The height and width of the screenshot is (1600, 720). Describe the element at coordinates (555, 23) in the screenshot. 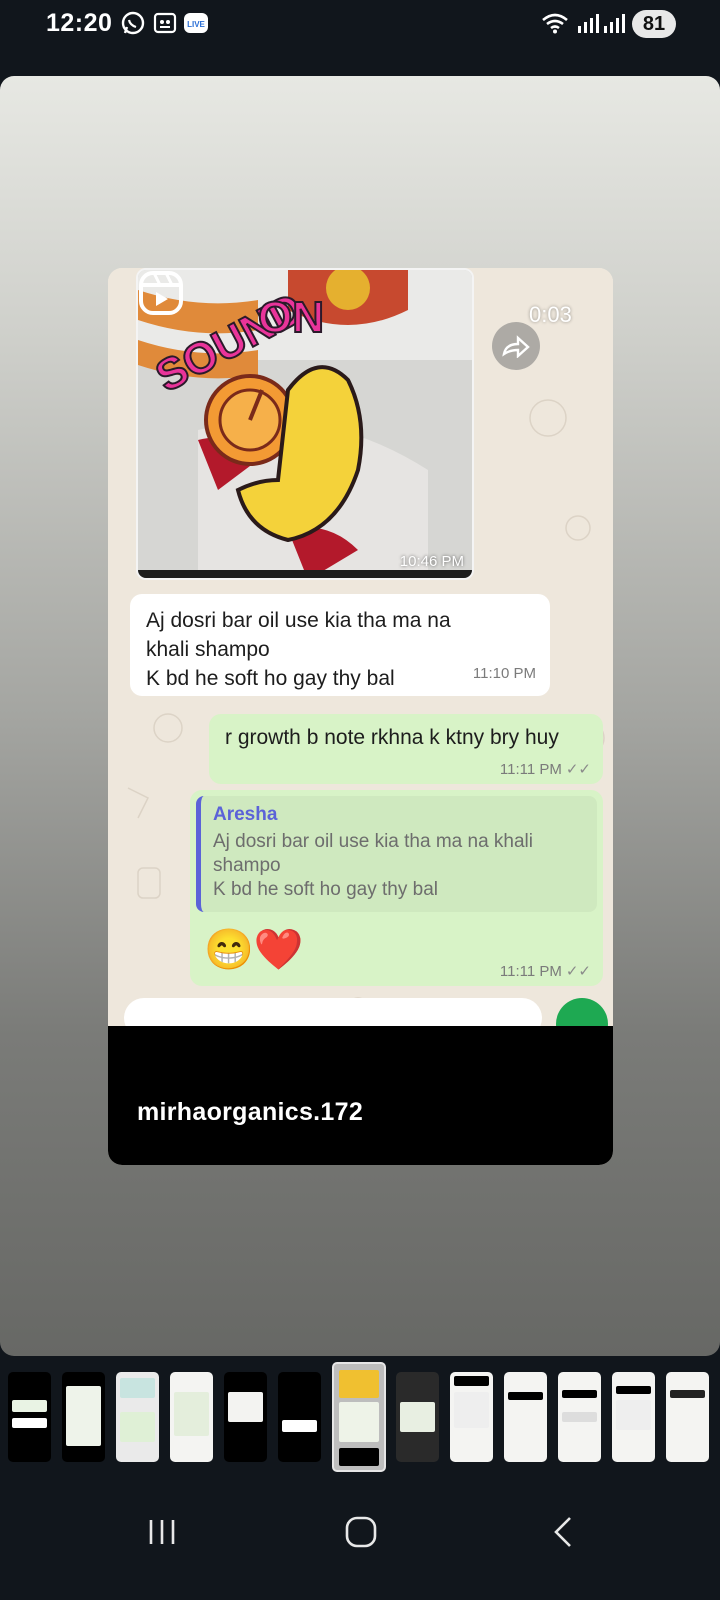

I see `wifi-icon` at that location.